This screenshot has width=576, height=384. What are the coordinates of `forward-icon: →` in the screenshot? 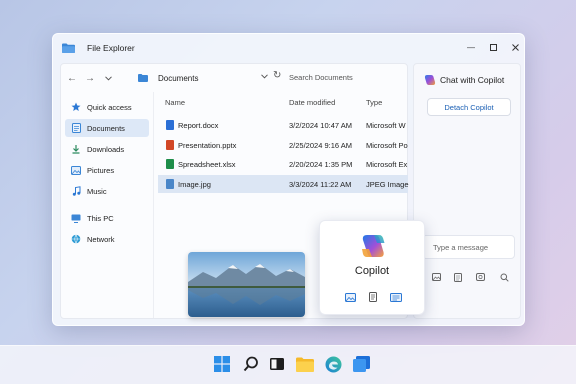 It's located at (90, 78).